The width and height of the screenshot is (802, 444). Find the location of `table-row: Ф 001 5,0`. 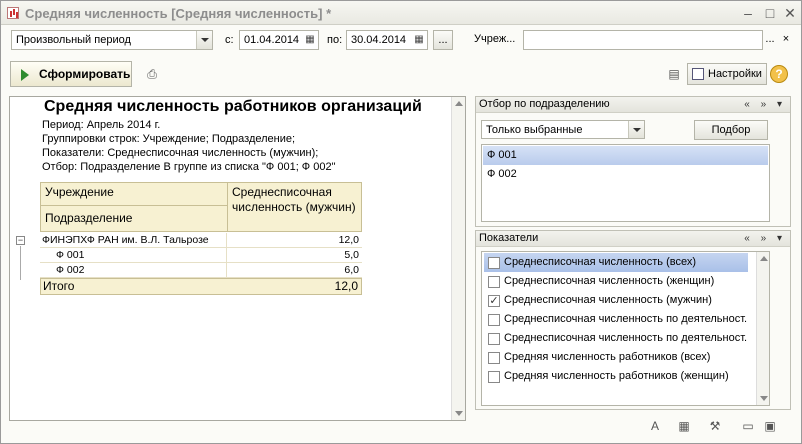

table-row: Ф 001 5,0 is located at coordinates (201, 255).